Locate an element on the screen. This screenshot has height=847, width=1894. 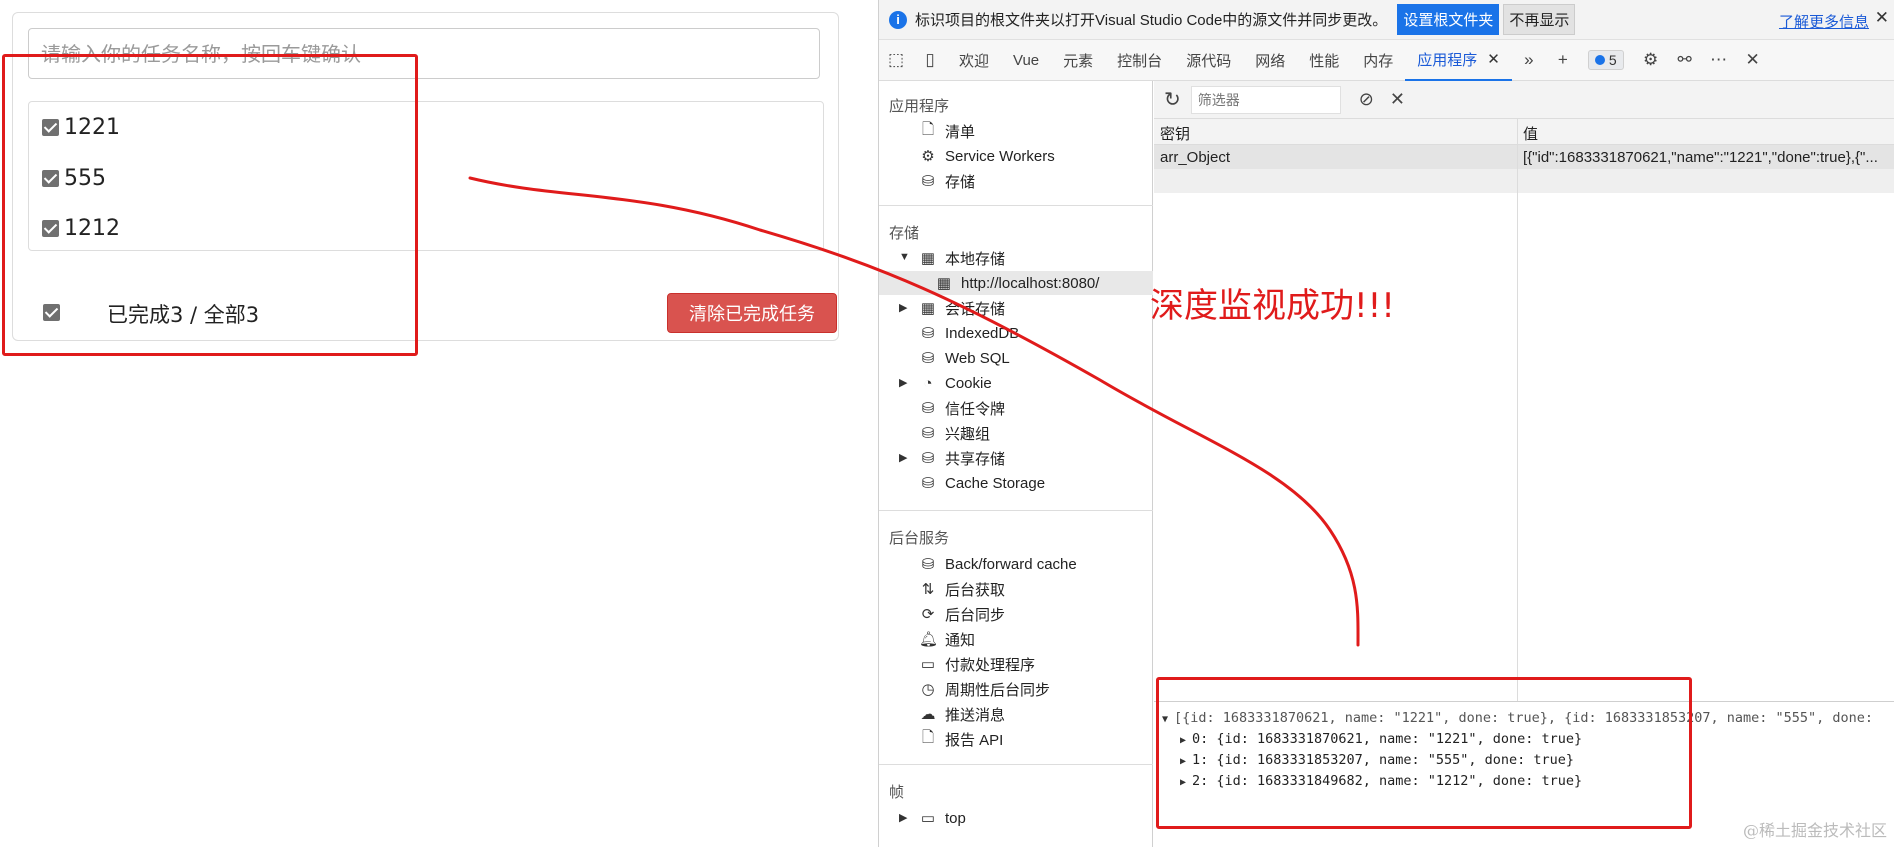
sidebar-item-label: 兴趣组 is located at coordinates (968, 434).